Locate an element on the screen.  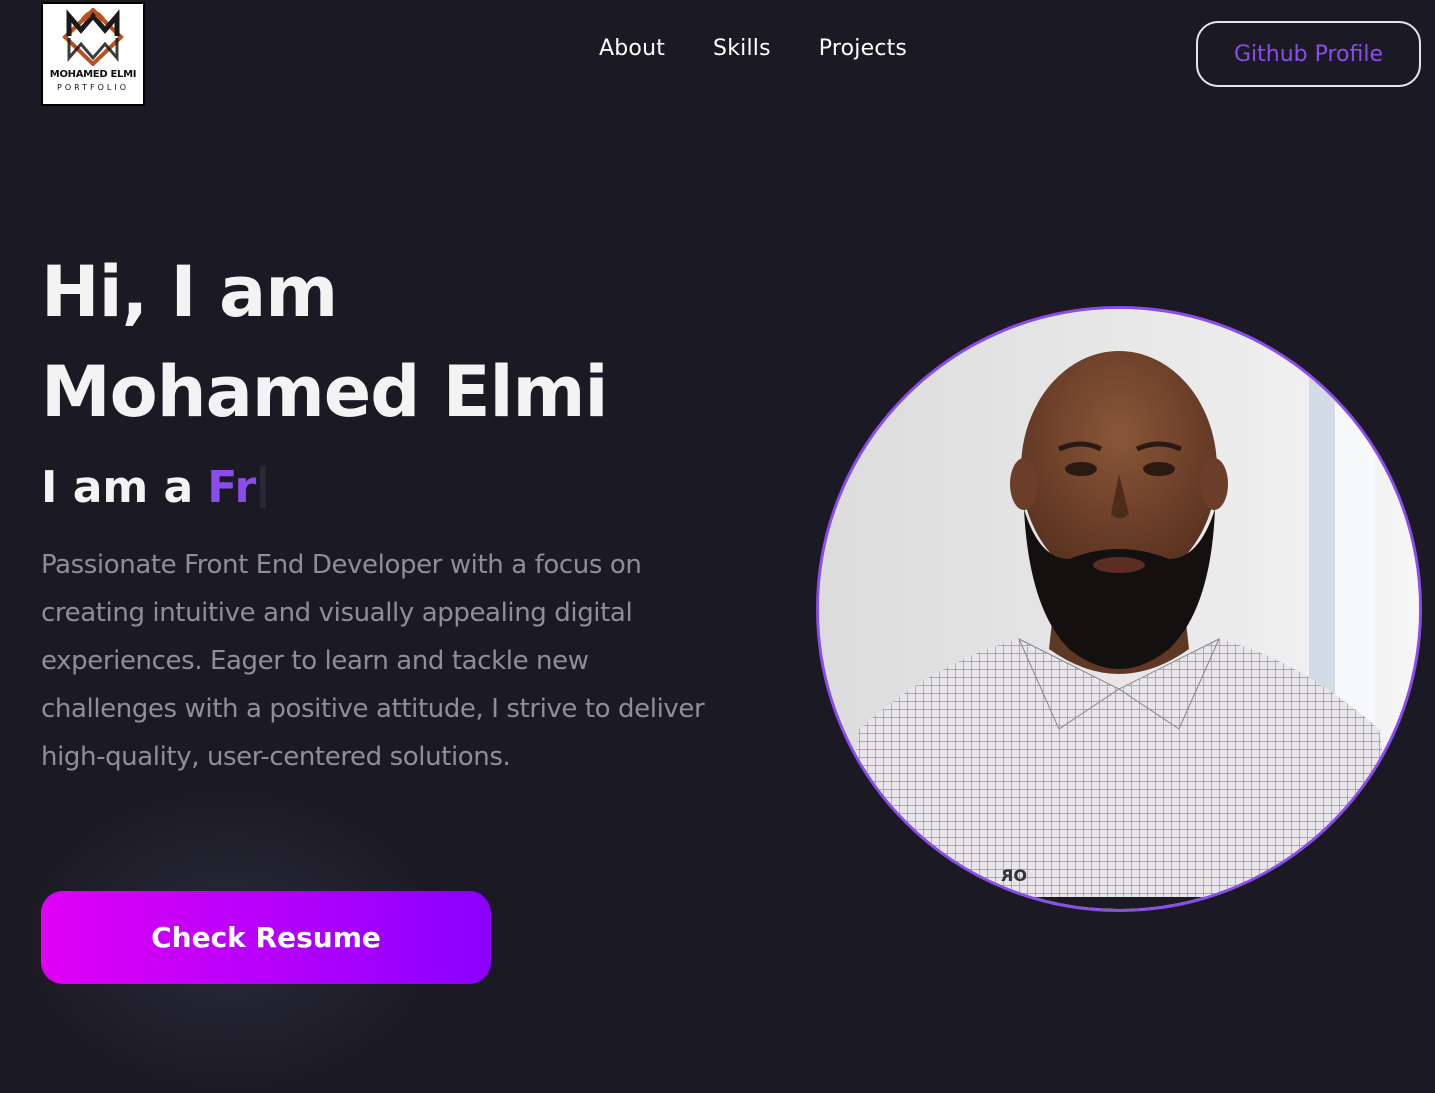
typing-caret is located at coordinates (263, 487).